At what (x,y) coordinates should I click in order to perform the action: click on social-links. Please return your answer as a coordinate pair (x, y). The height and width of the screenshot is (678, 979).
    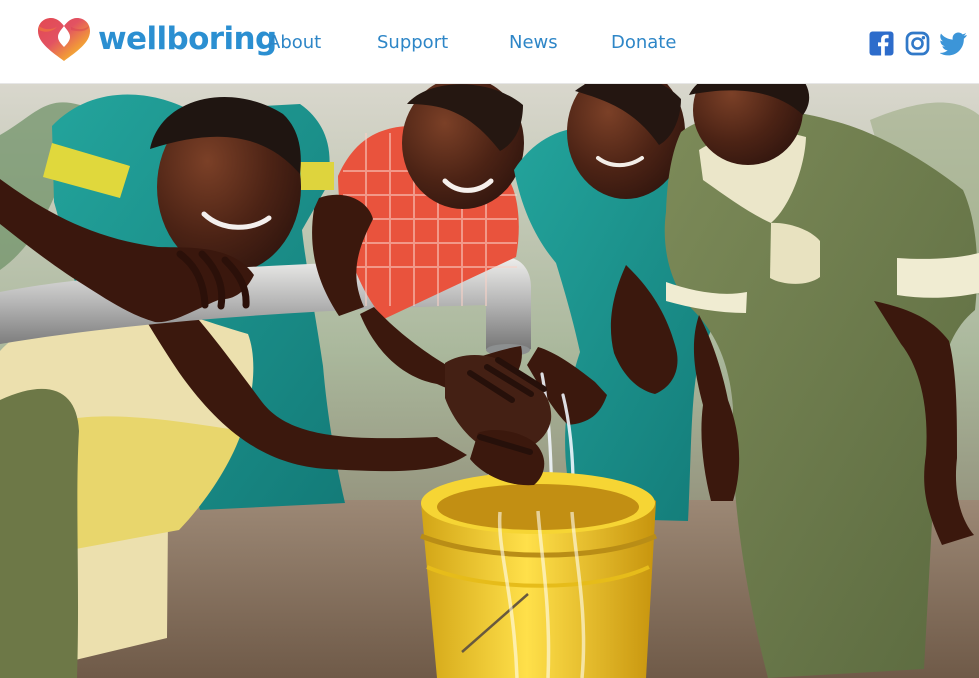
    Looking at the image, I should click on (917, 43).